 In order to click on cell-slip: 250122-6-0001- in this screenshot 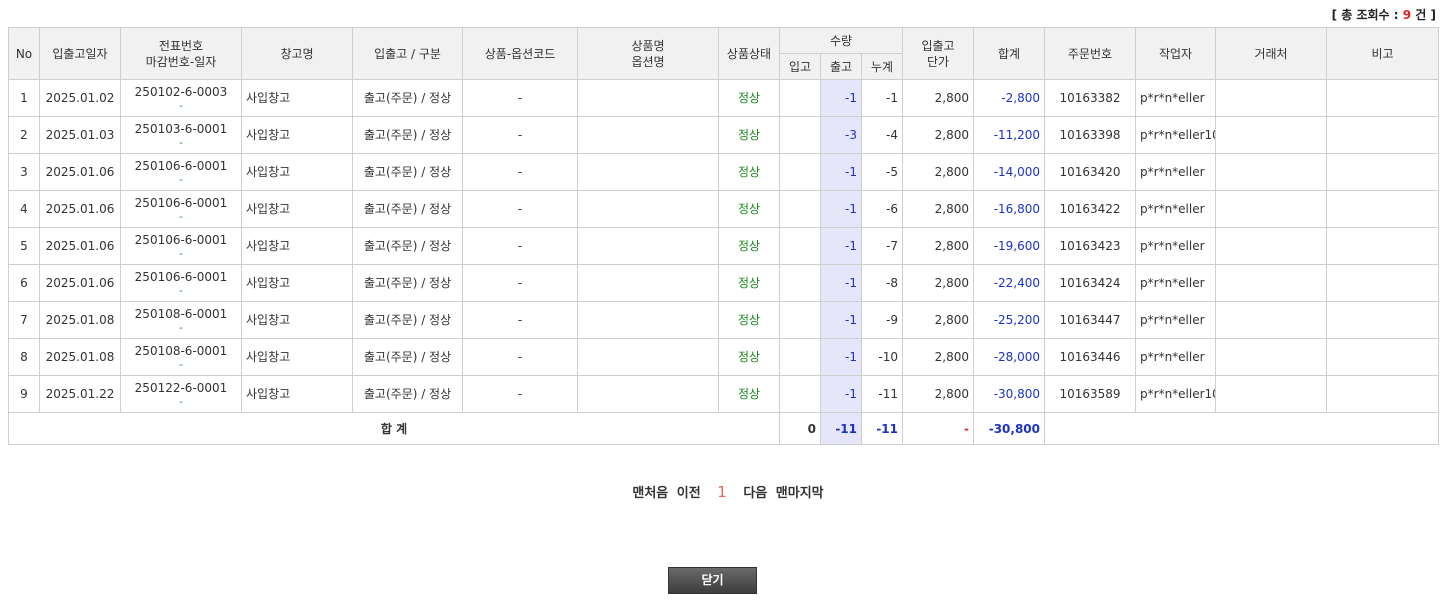, I will do `click(181, 394)`.